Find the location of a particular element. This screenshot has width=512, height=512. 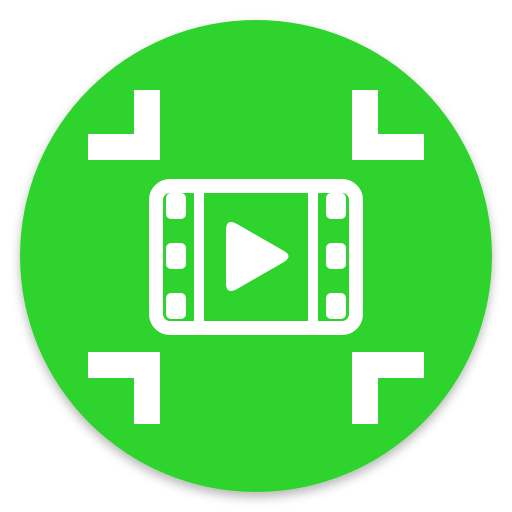

film-divider-left is located at coordinates (199, 257).